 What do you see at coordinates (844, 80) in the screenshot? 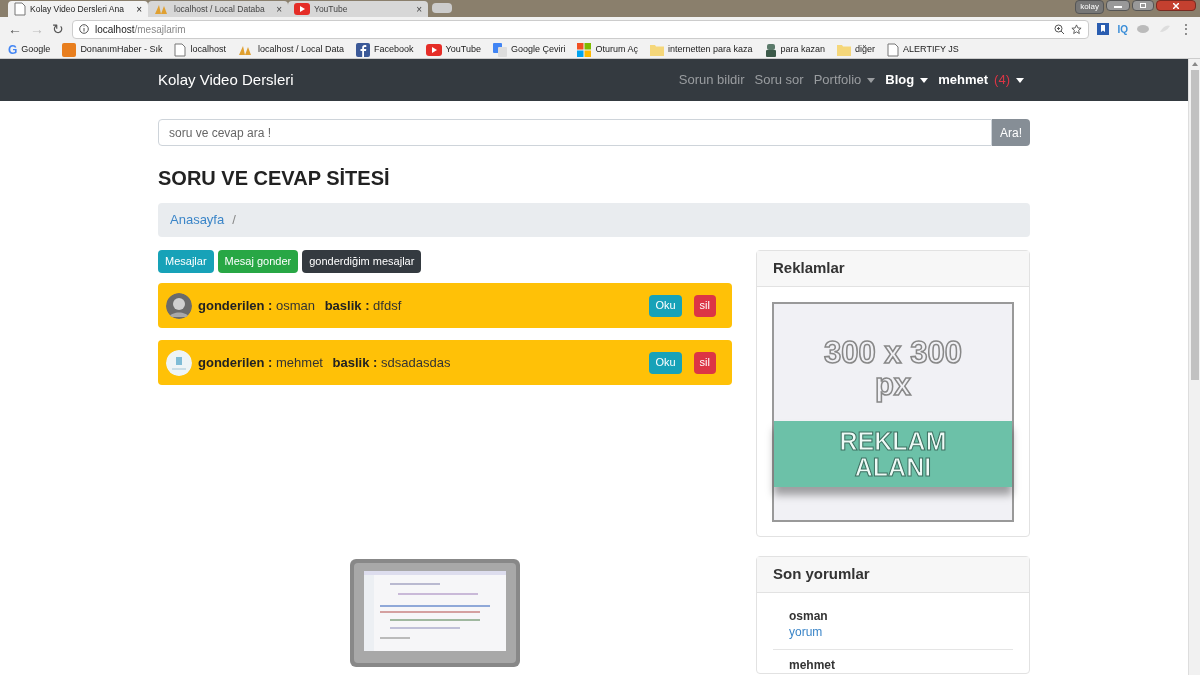
I see `nav-link: Portfolio` at bounding box center [844, 80].